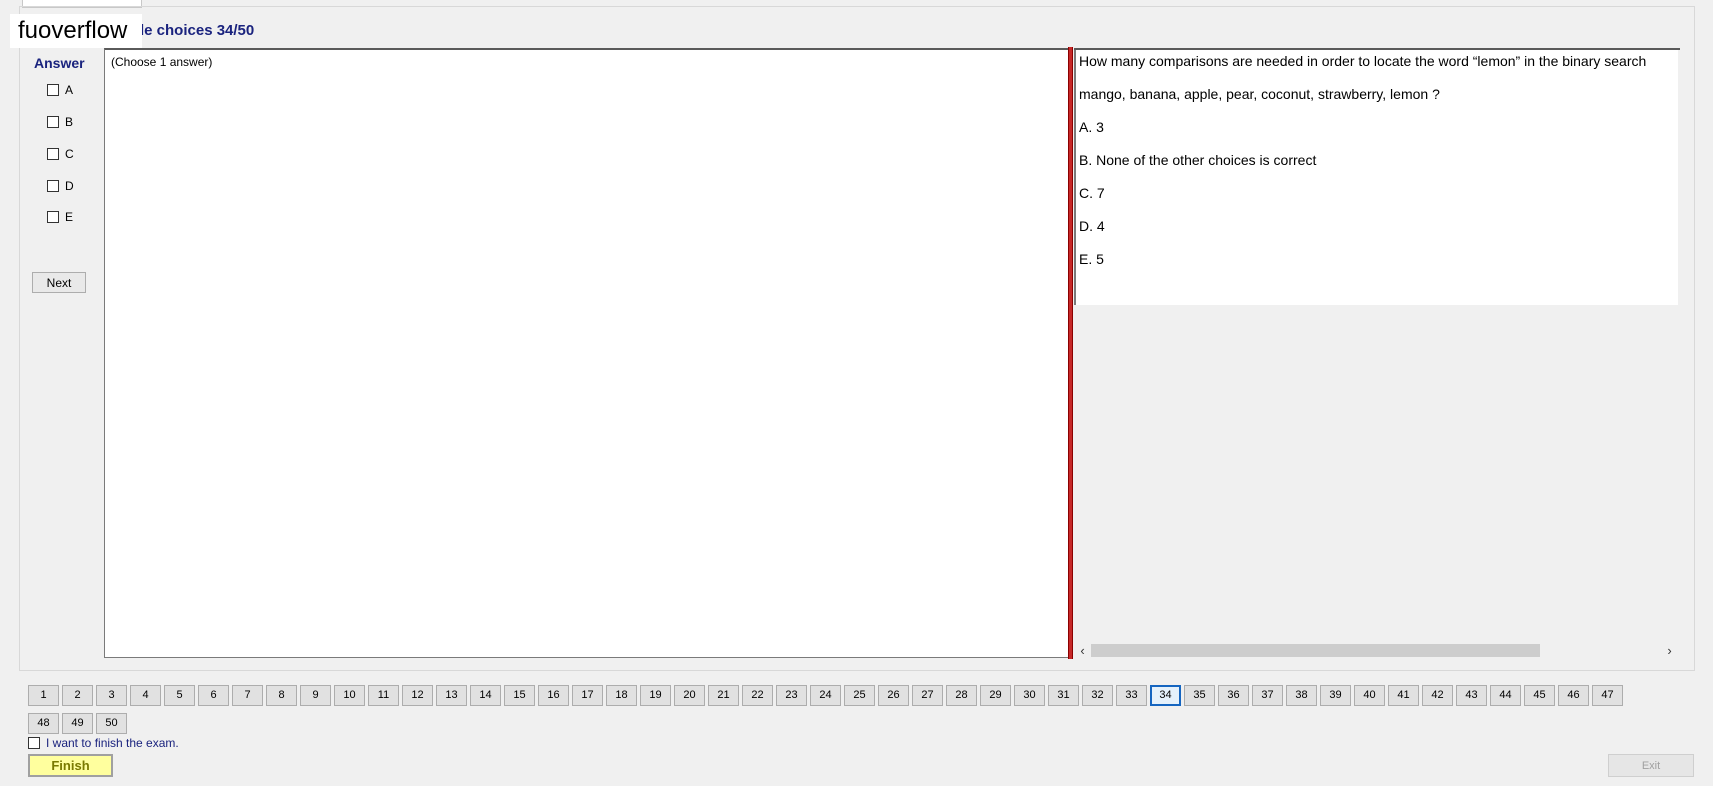 This screenshot has height=786, width=1713. Describe the element at coordinates (1092, 226) in the screenshot. I see `choice-d-text: D. 4` at that location.